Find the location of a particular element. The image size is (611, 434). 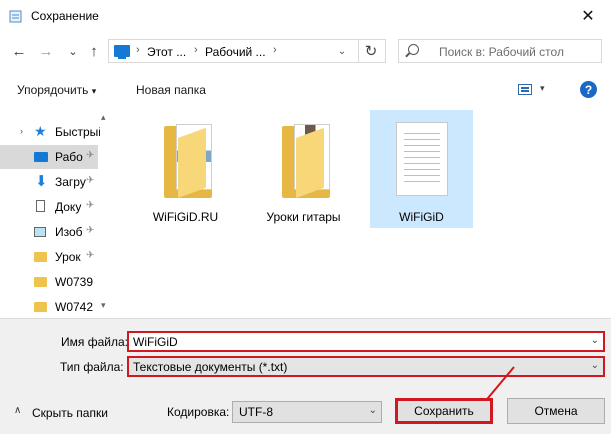

refresh-button: ↻ is located at coordinates (370, 51).